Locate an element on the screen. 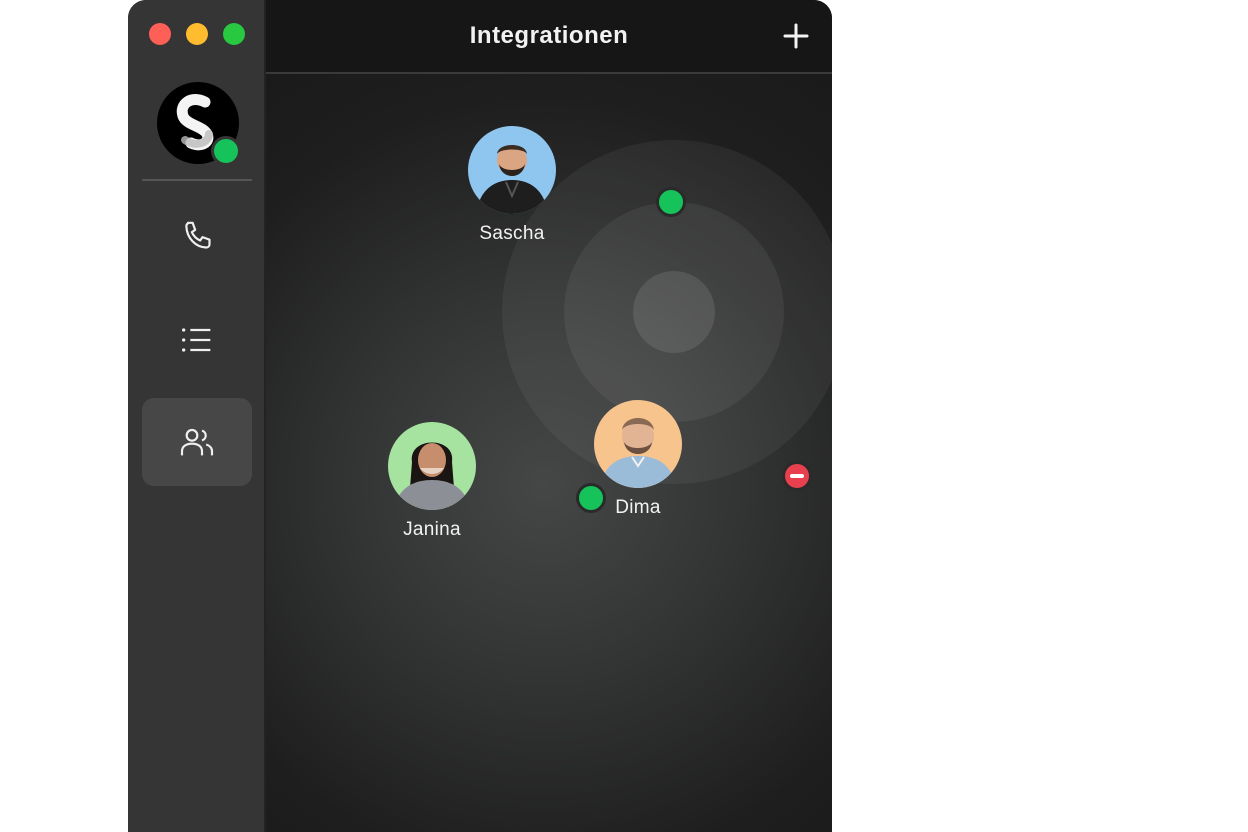  contact-name: Janina is located at coordinates (432, 529).